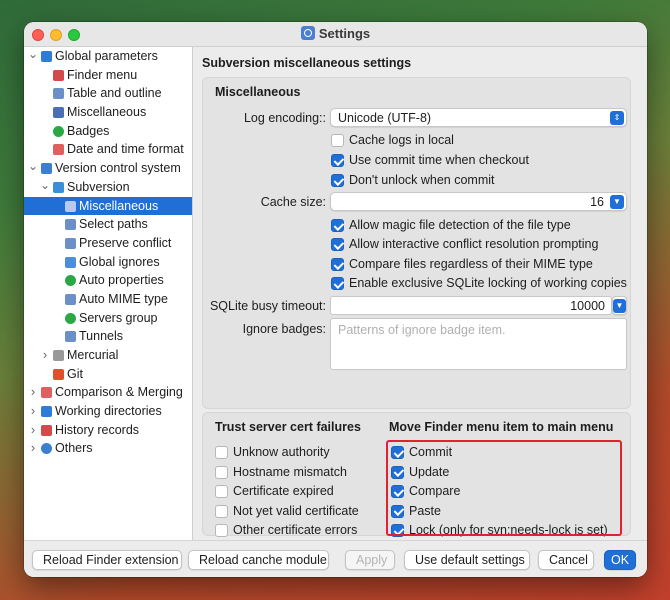 The width and height of the screenshot is (670, 600). Describe the element at coordinates (467, 560) in the screenshot. I see `use-default-settings-button: Use default settings` at that location.